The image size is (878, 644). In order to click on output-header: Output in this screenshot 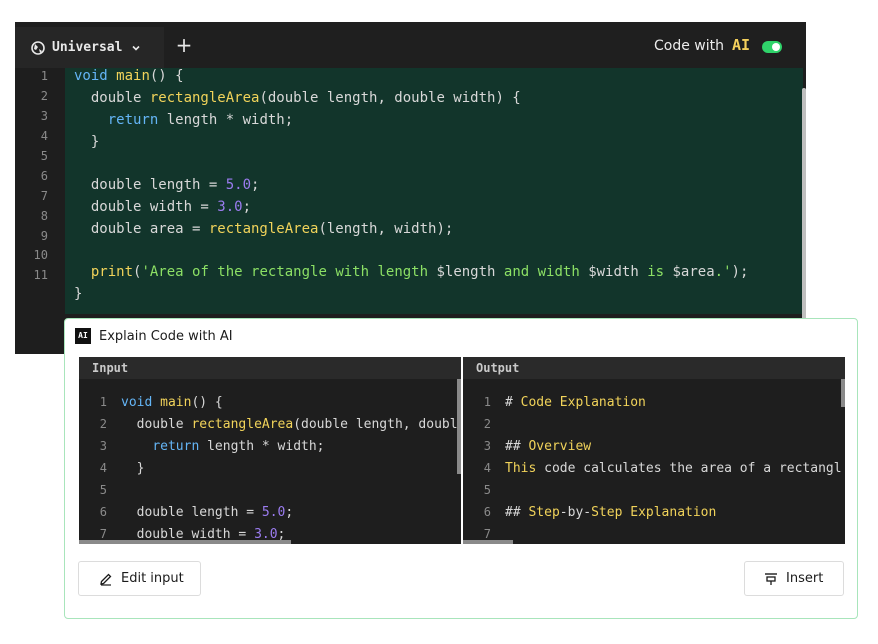, I will do `click(654, 368)`.